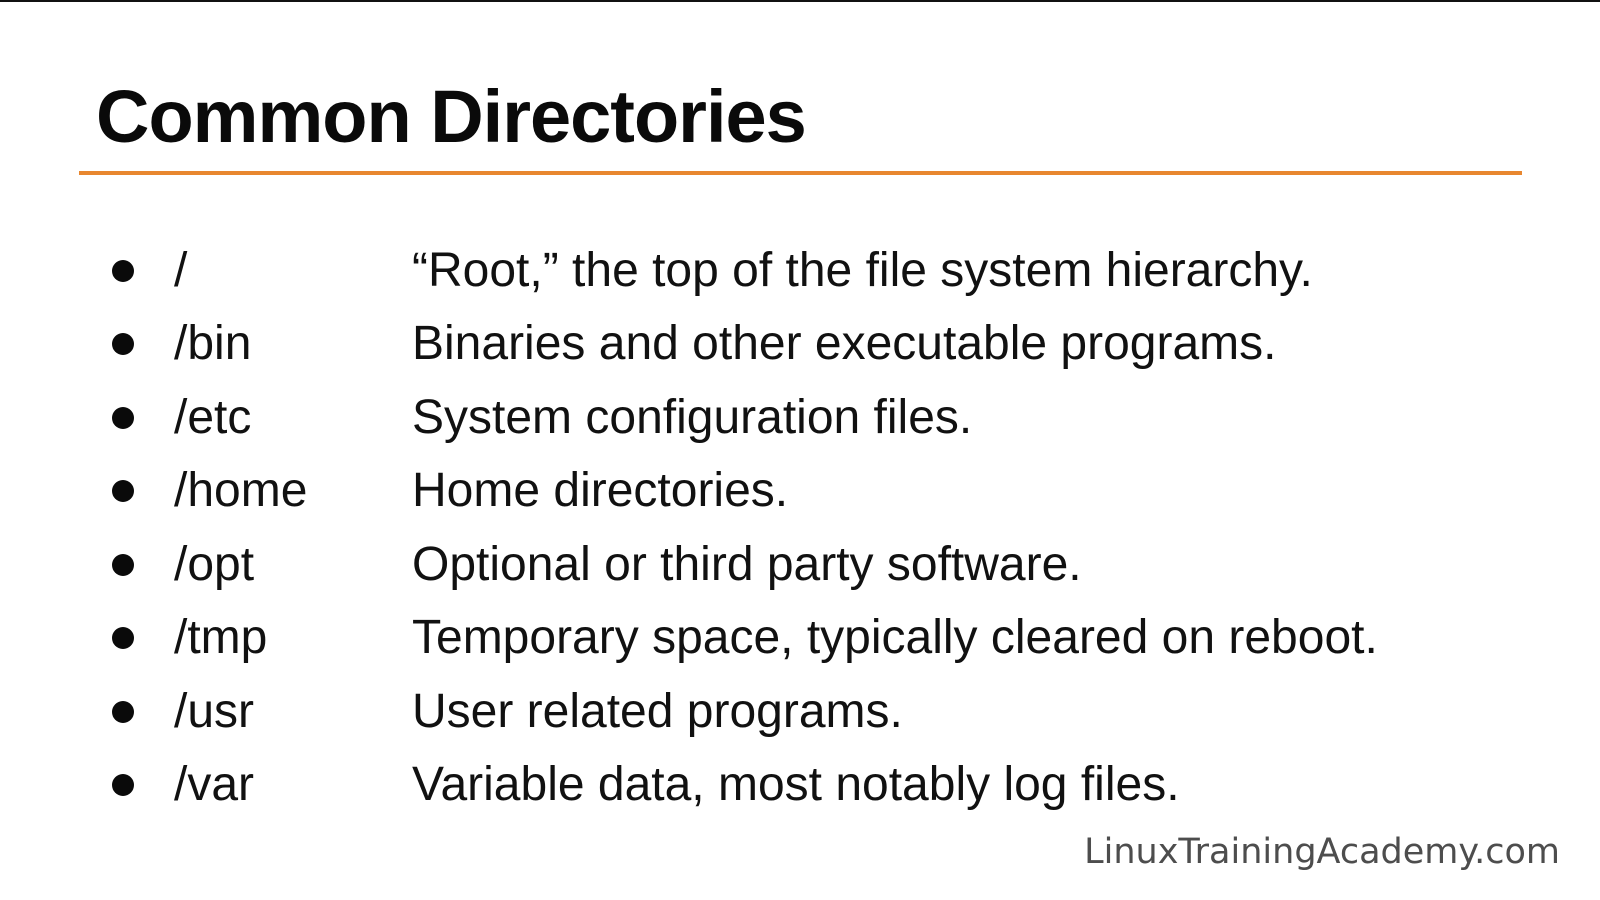 Image resolution: width=1600 pixels, height=900 pixels. I want to click on list-item: /etc System configuration files., so click(745, 418).